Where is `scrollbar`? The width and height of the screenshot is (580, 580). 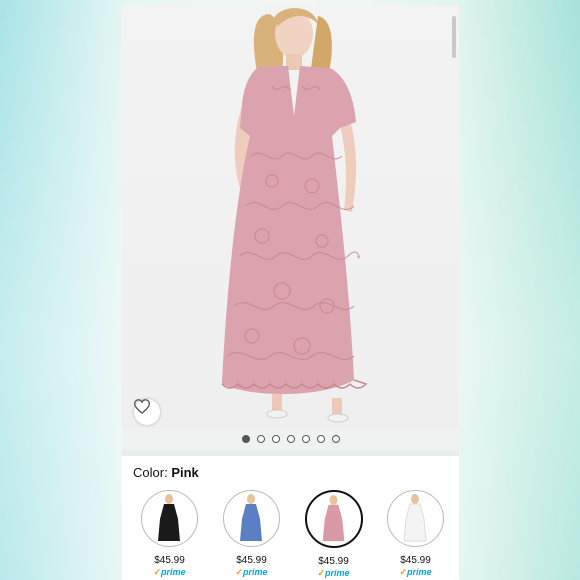
scrollbar is located at coordinates (454, 37).